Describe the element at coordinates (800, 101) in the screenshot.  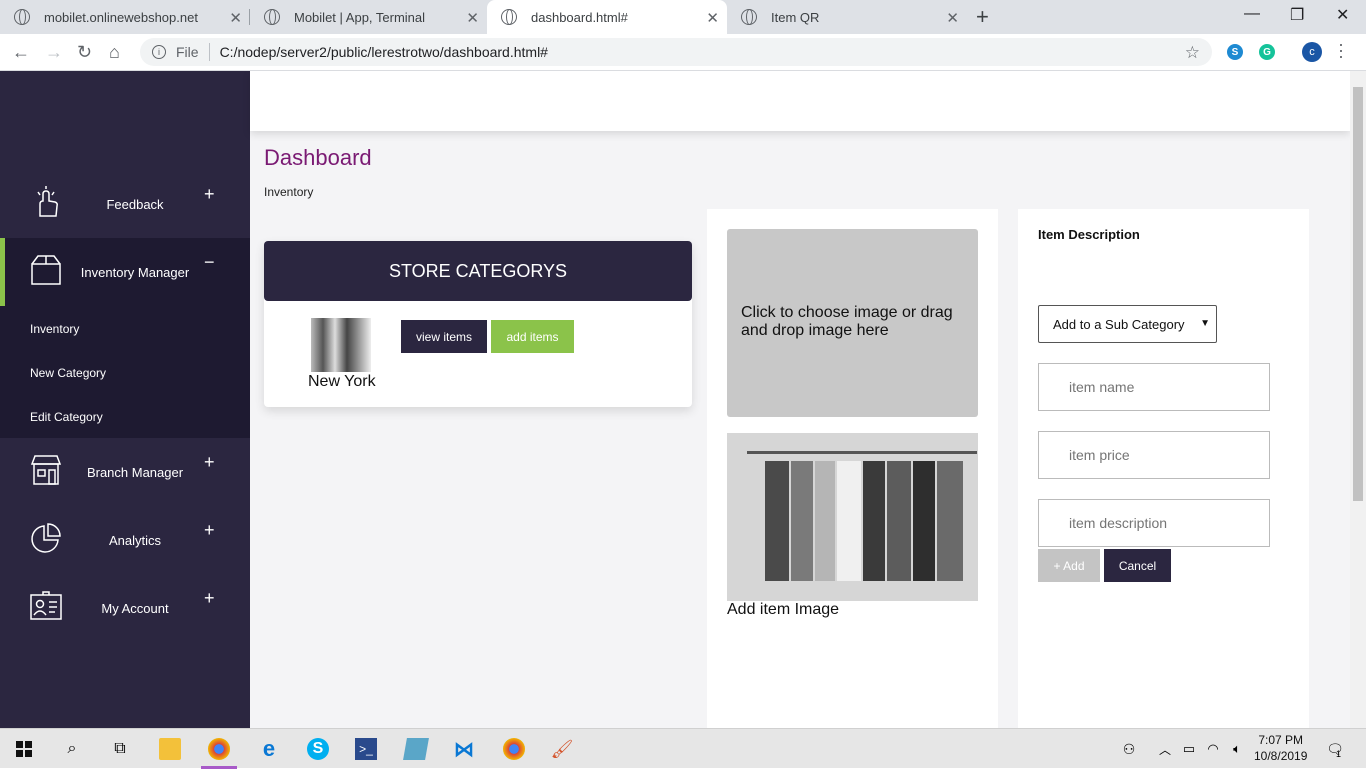
I see `top-header-bar` at that location.